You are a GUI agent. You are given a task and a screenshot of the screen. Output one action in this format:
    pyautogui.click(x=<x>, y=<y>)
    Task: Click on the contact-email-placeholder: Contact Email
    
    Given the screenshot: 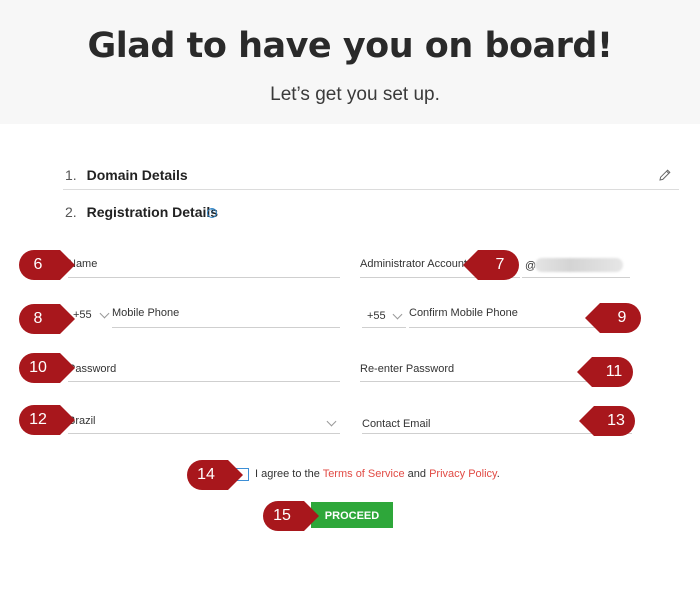 What is the action you would take?
    pyautogui.click(x=396, y=424)
    